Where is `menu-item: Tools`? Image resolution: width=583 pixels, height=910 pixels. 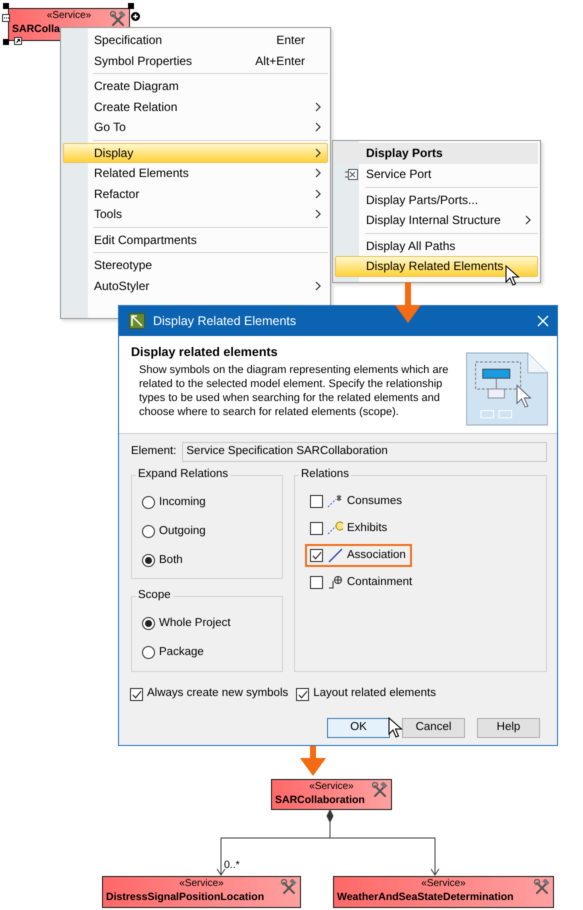
menu-item: Tools is located at coordinates (195, 214).